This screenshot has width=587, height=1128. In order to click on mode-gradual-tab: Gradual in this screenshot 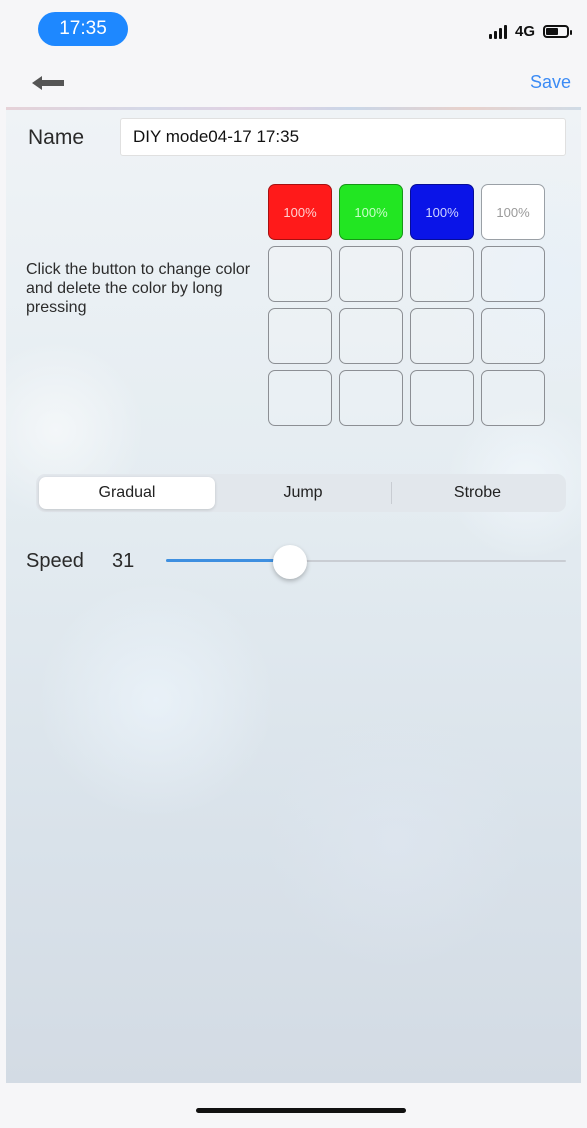, I will do `click(127, 493)`.